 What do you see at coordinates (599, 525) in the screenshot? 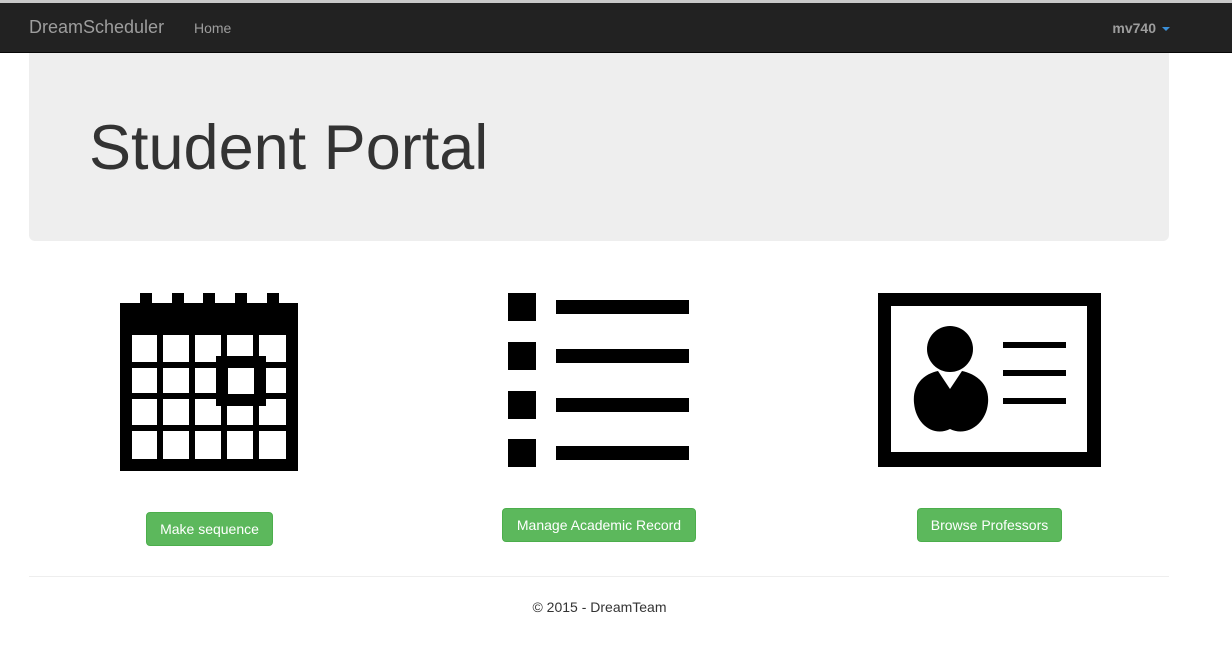
I see `manage-academic-record-button: Manage Academic Record` at bounding box center [599, 525].